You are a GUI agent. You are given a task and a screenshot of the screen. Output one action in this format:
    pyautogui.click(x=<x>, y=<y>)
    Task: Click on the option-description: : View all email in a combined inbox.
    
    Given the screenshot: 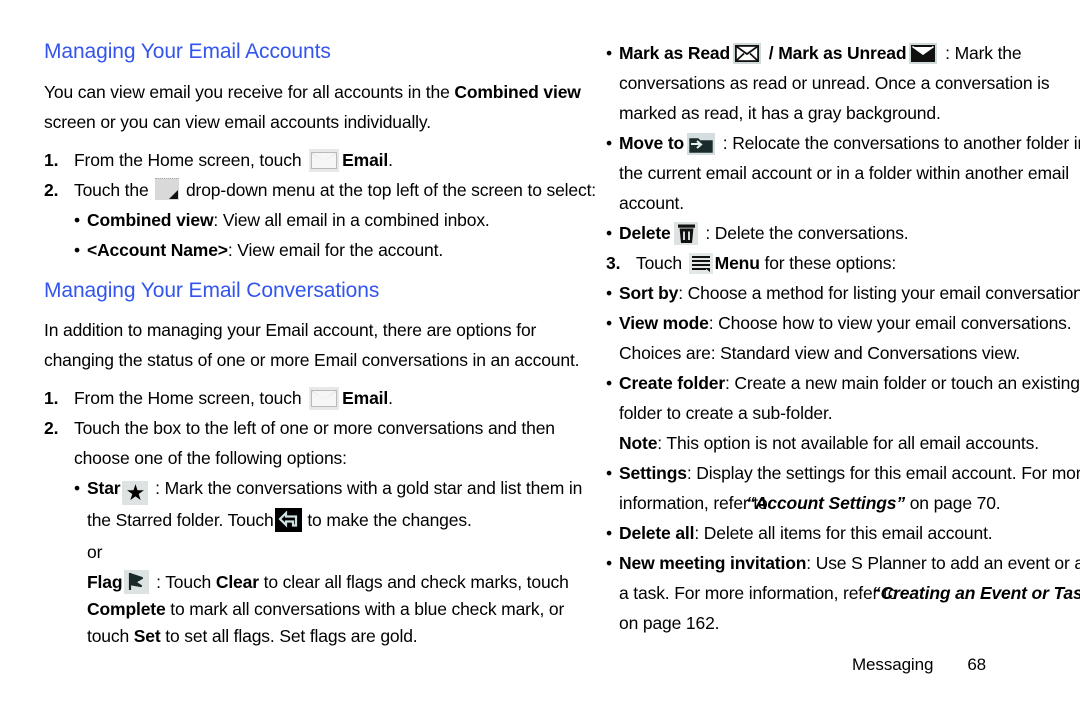 What is the action you would take?
    pyautogui.click(x=351, y=220)
    